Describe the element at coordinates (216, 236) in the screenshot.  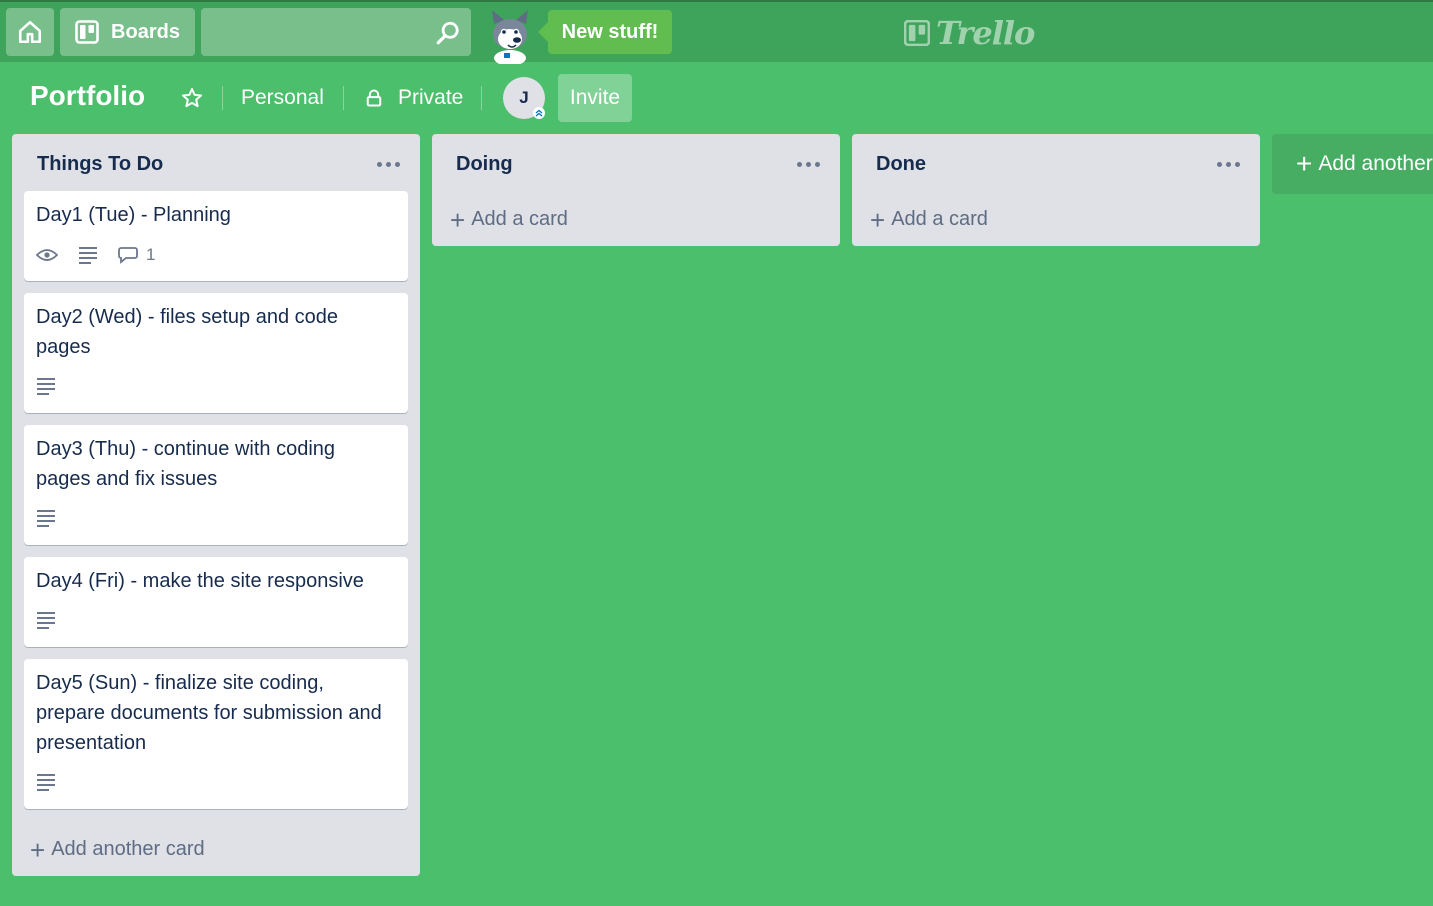
I see `card: Day1 (Tue) - Planning 1` at that location.